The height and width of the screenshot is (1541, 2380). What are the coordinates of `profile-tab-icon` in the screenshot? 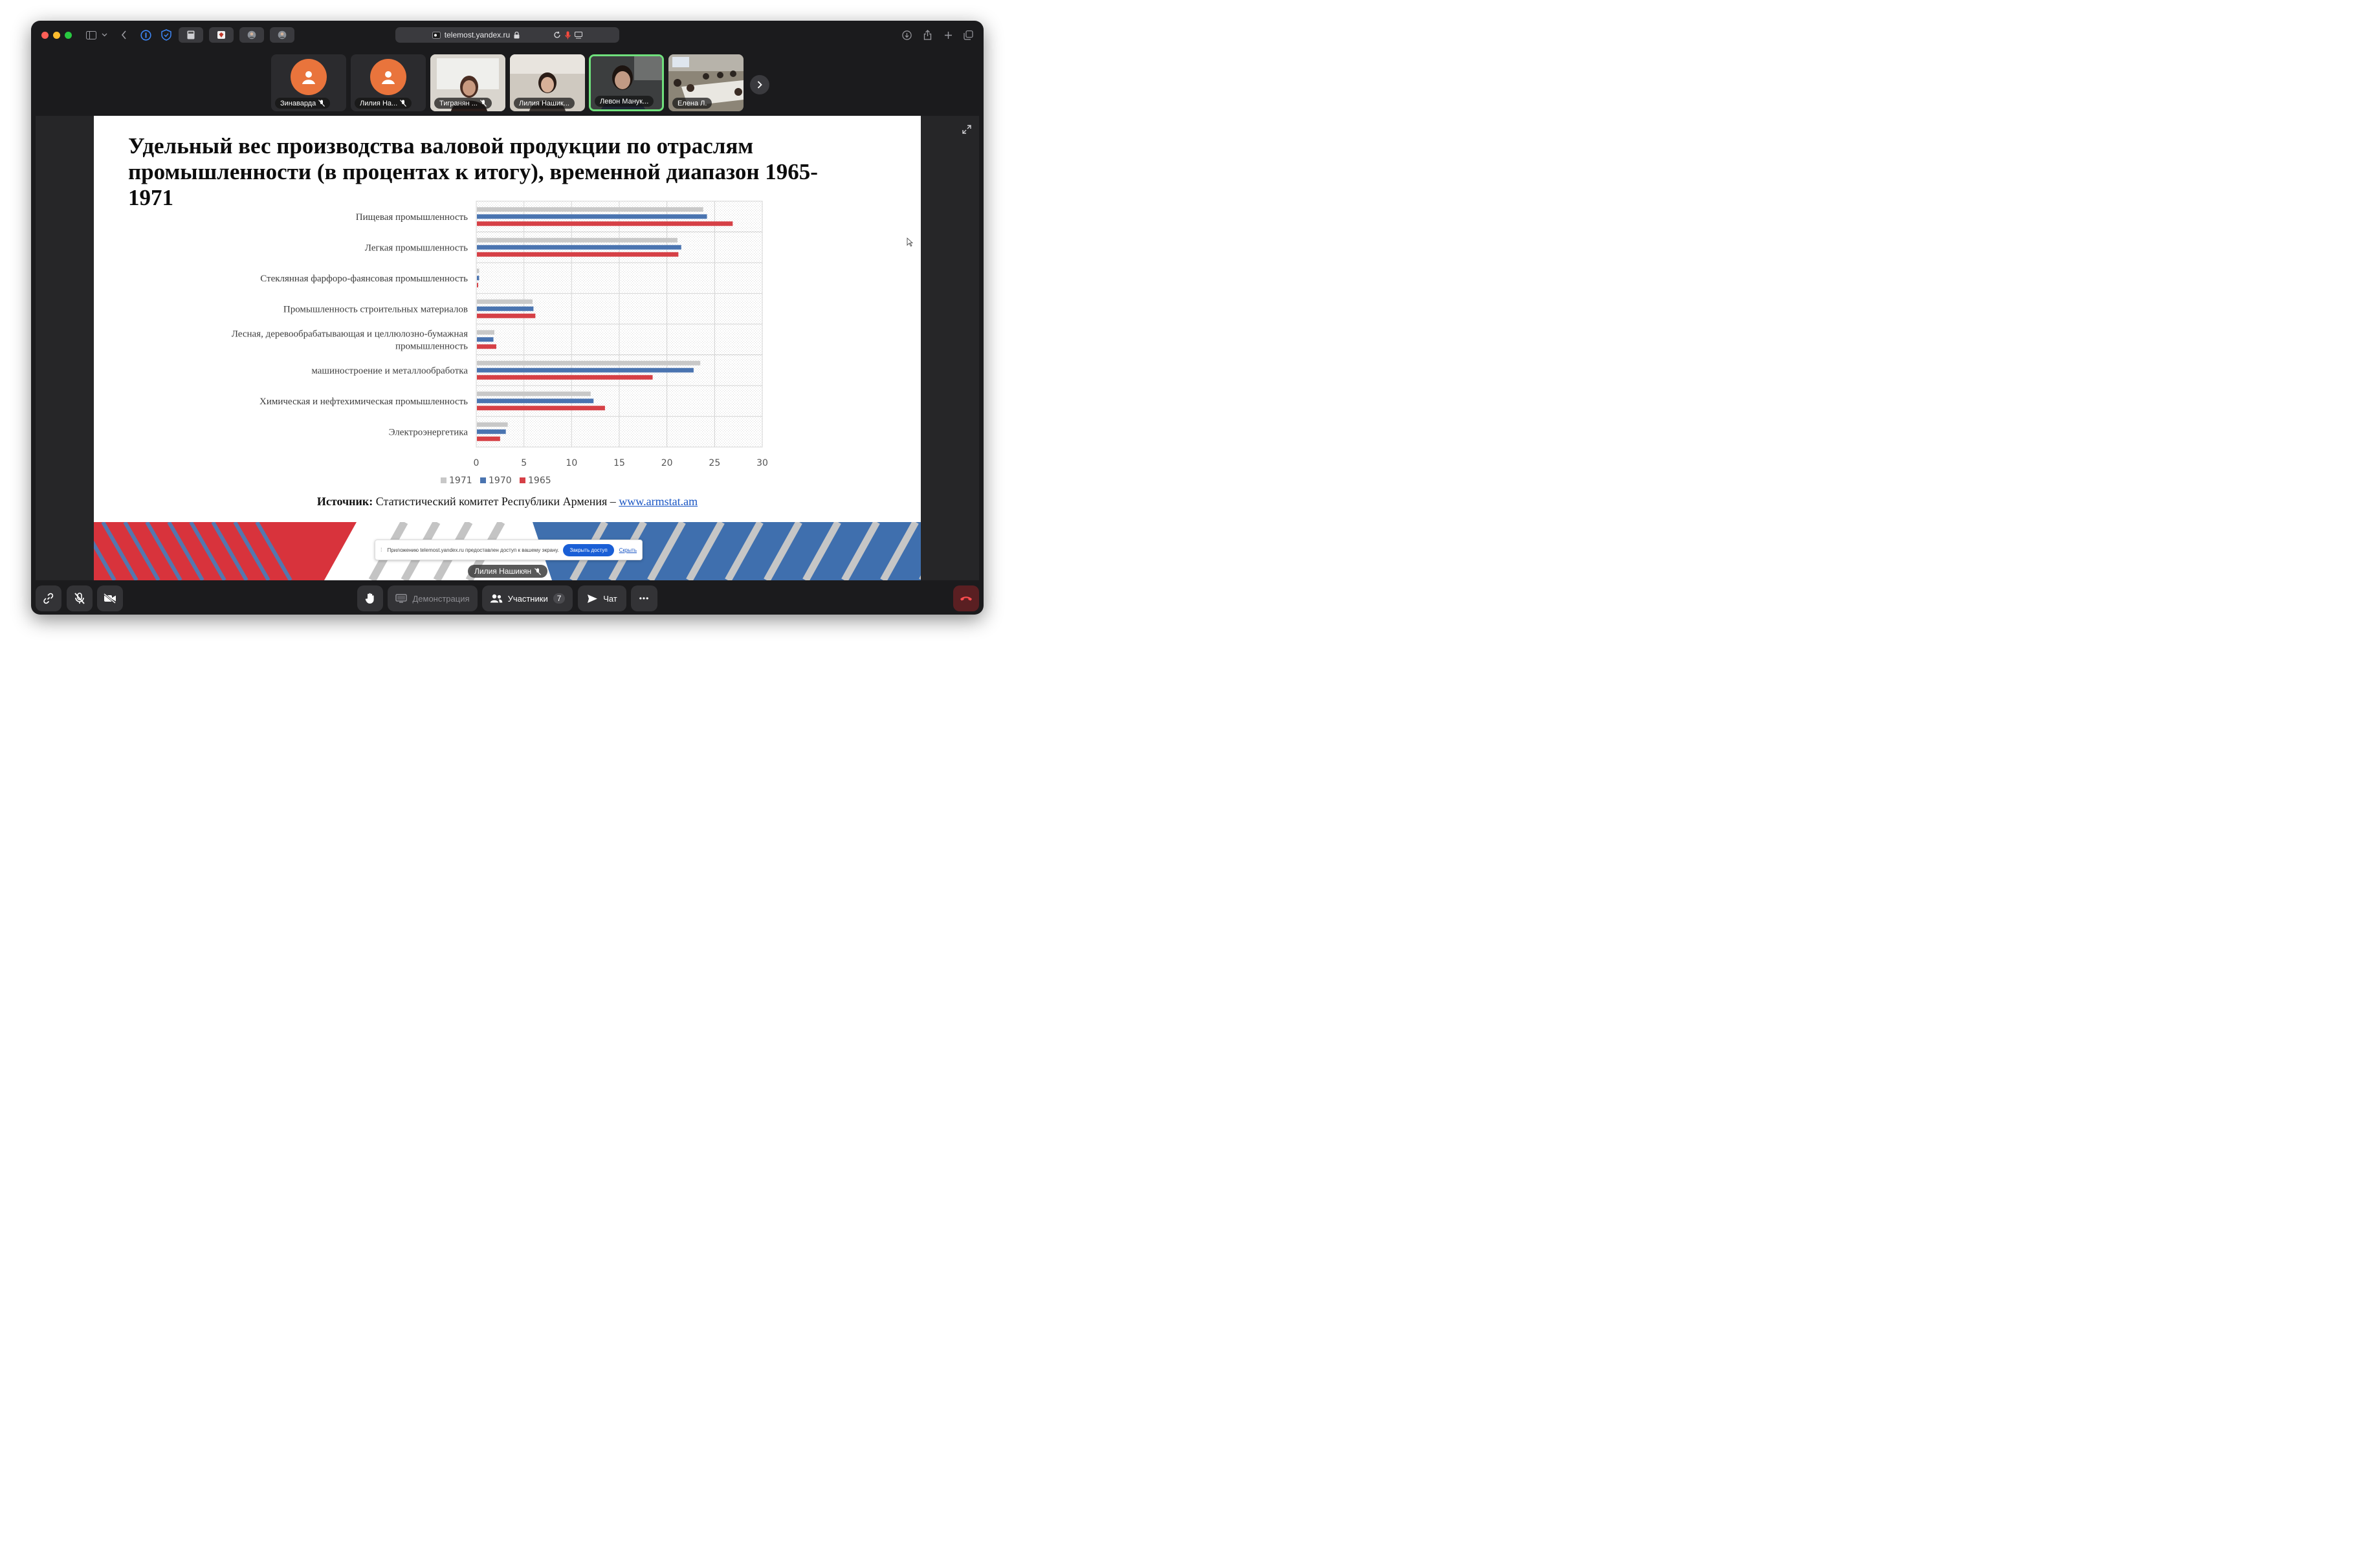 It's located at (251, 35).